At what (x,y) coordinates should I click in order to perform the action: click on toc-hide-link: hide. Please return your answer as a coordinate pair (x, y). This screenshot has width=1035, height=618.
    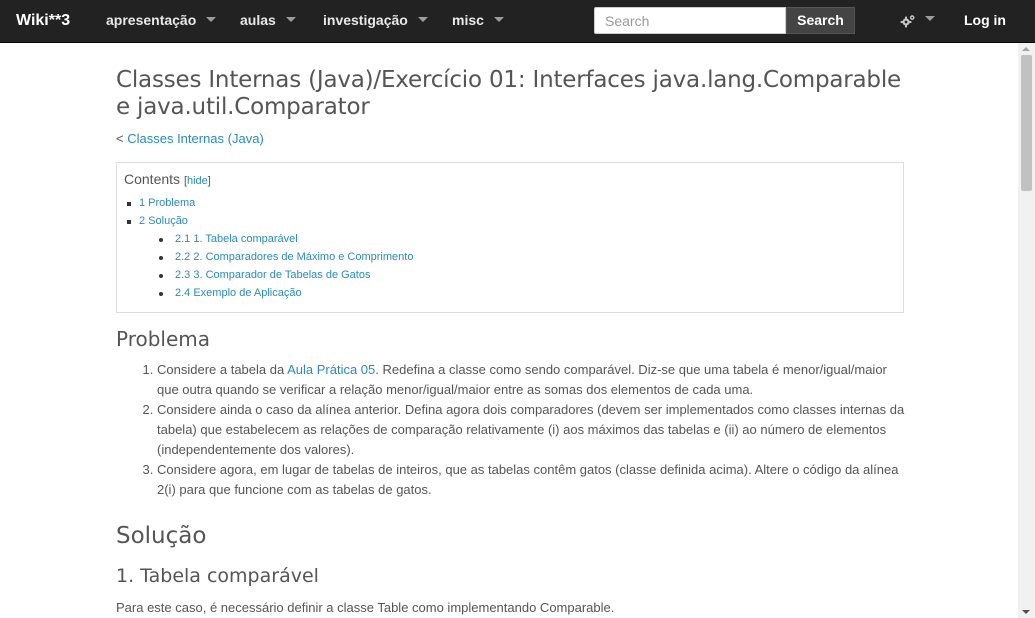
    Looking at the image, I should click on (197, 181).